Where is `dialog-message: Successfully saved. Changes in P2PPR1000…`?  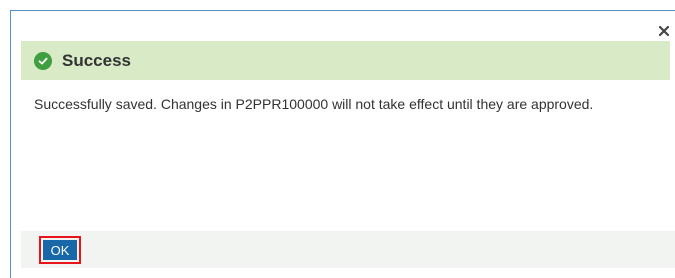 dialog-message: Successfully saved. Changes in P2PPR1000… is located at coordinates (314, 104).